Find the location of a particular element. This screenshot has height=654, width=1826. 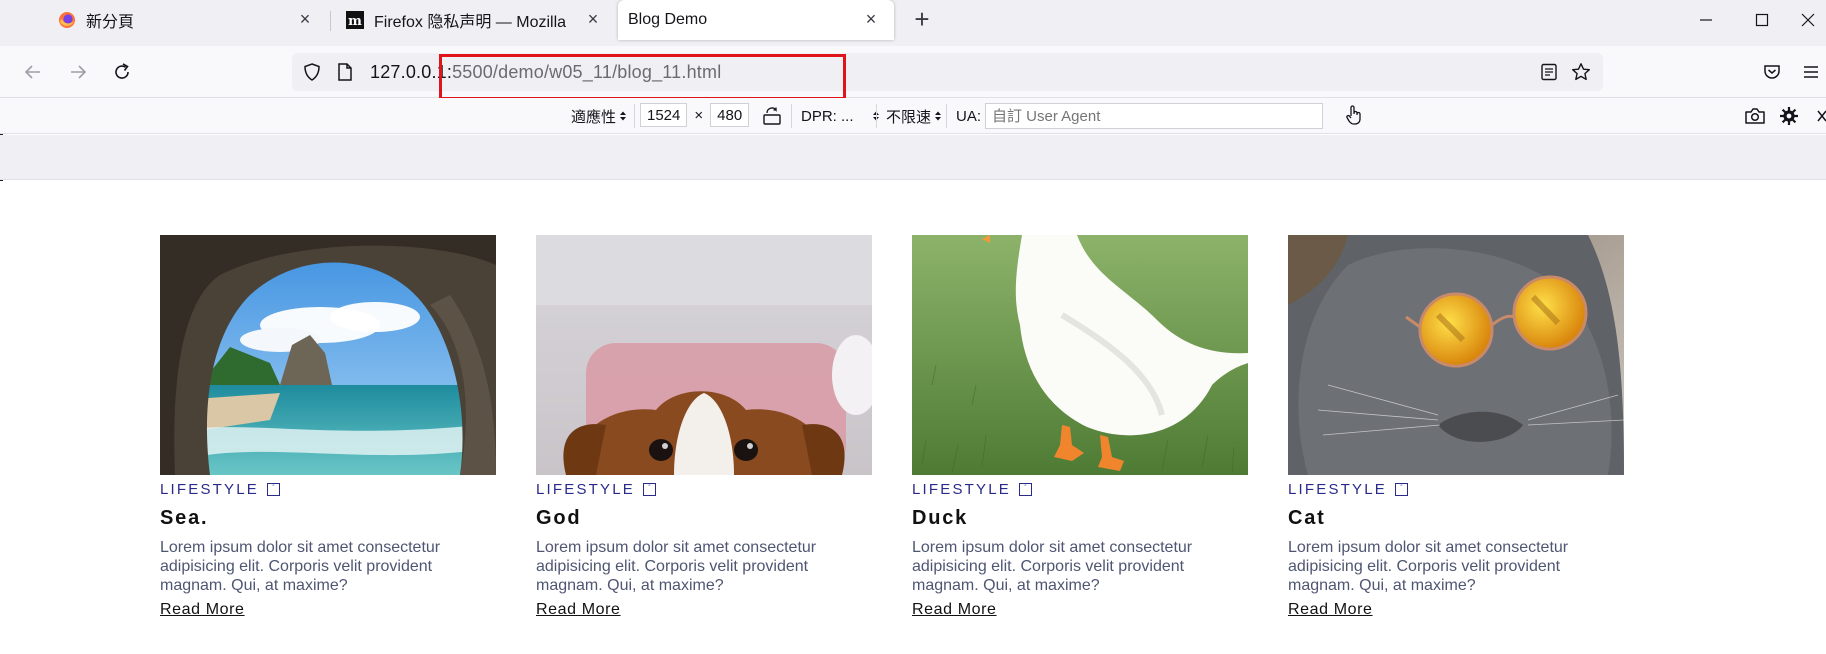

close-rdm-button is located at coordinates (1821, 116).